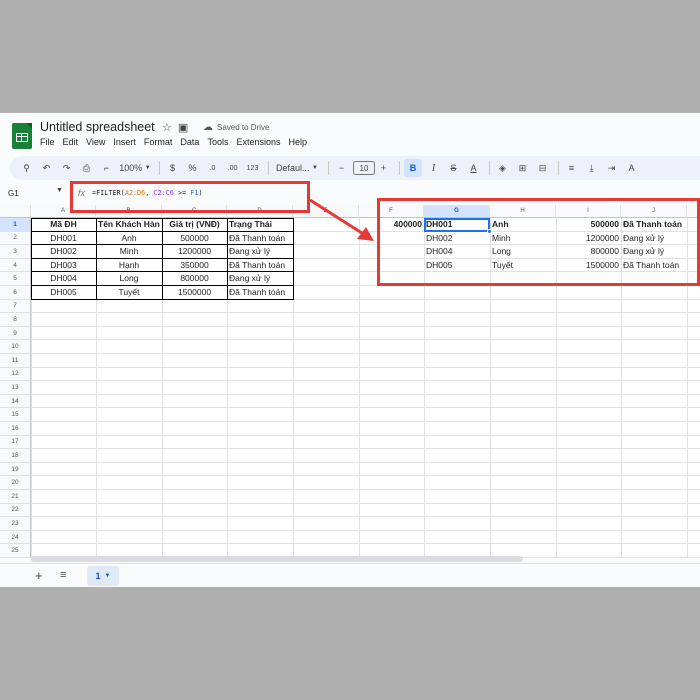  Describe the element at coordinates (15, 211) in the screenshot. I see `select-all-corner` at that location.